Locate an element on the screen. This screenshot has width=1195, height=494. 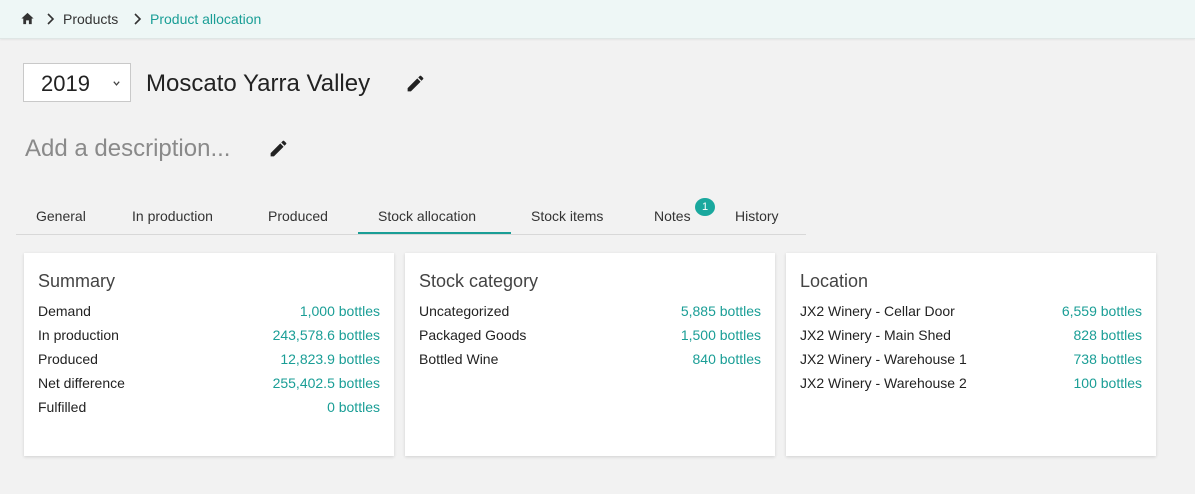
product-title: Moscato Yarra Valley is located at coordinates (258, 83).